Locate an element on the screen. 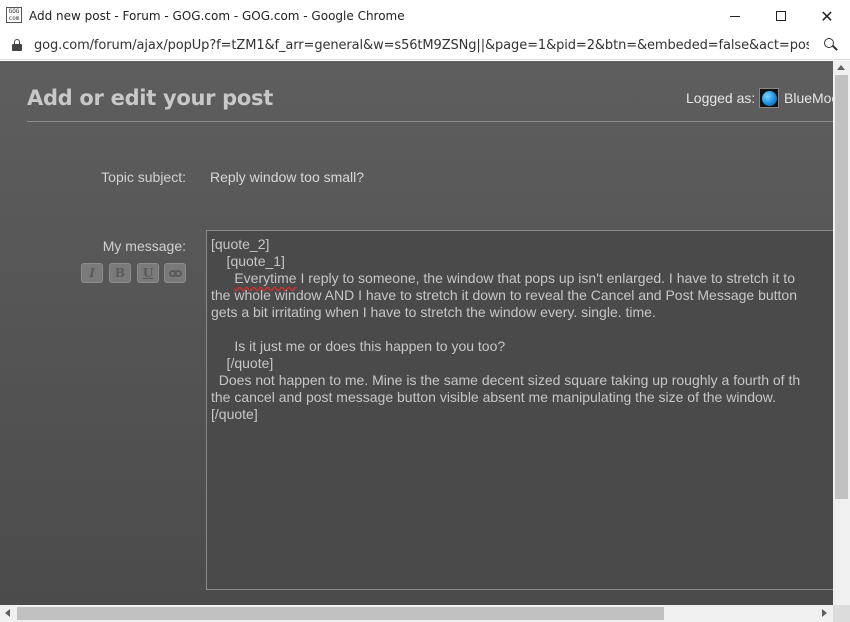 The width and height of the screenshot is (850, 622). scroll-up-icon is located at coordinates (841, 67).